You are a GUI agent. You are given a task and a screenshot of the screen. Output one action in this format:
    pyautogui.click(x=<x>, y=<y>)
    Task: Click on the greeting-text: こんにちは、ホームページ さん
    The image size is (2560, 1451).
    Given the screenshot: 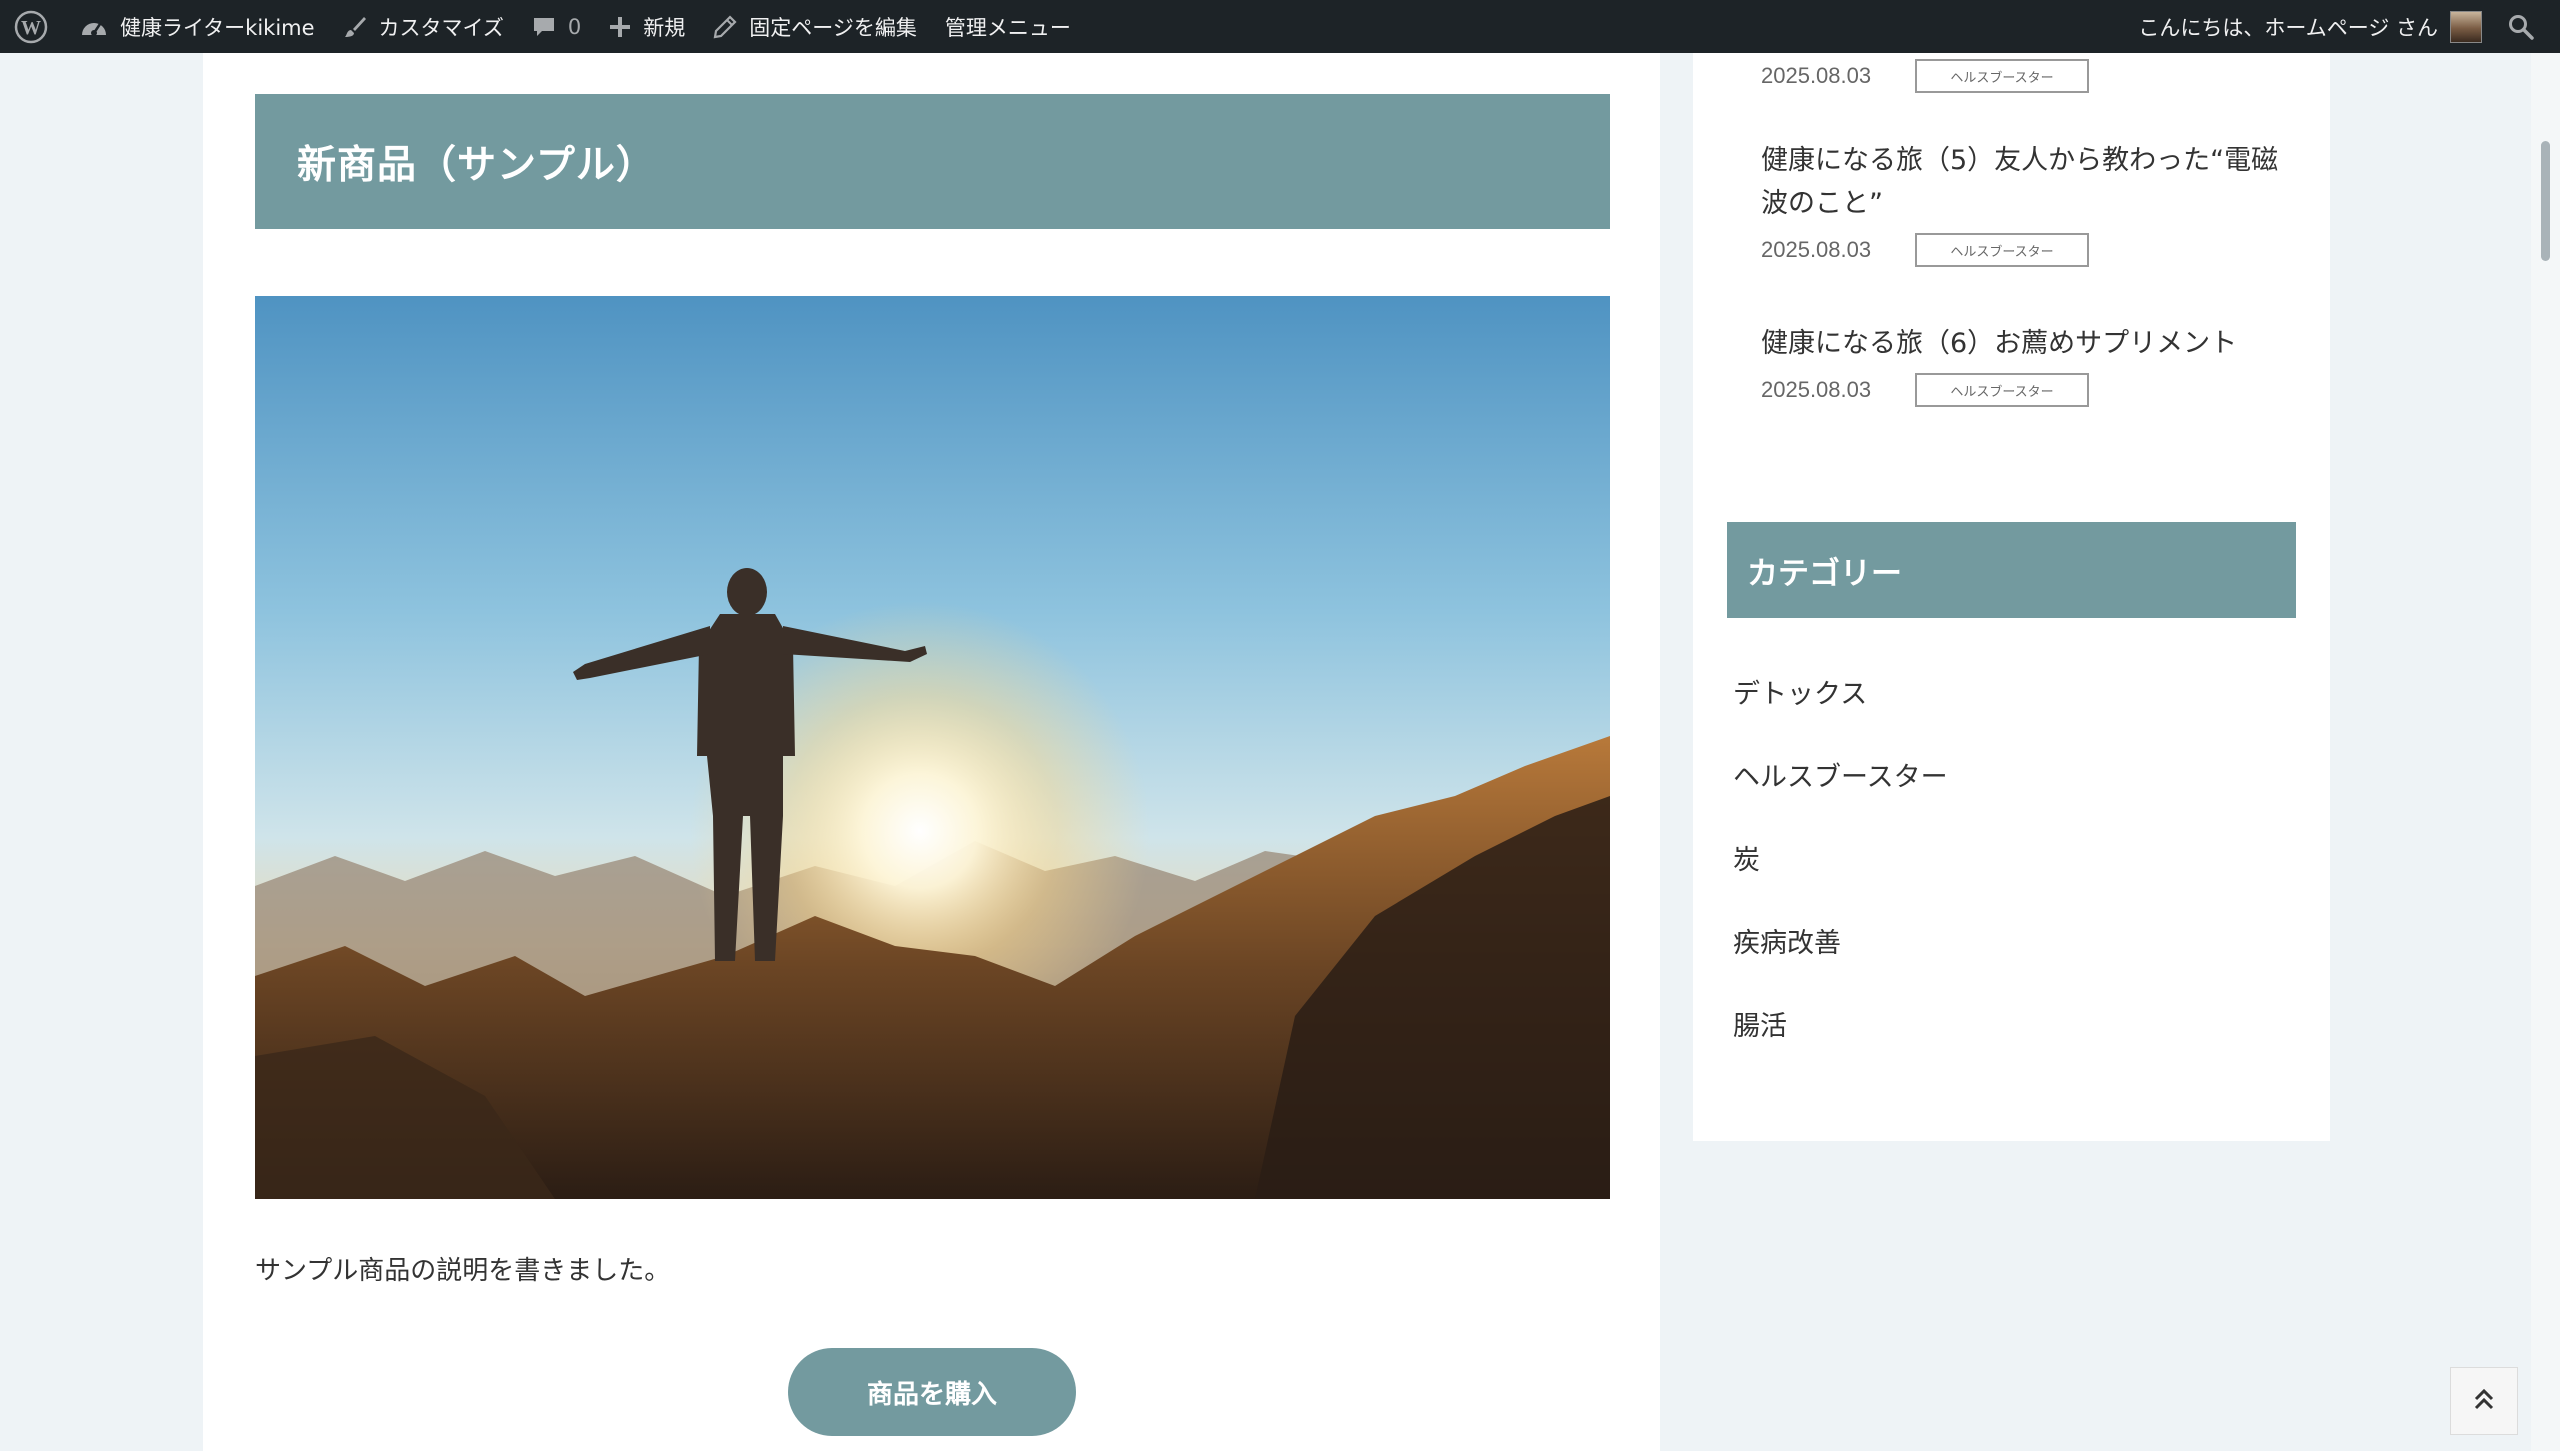 What is the action you would take?
    pyautogui.click(x=2288, y=27)
    